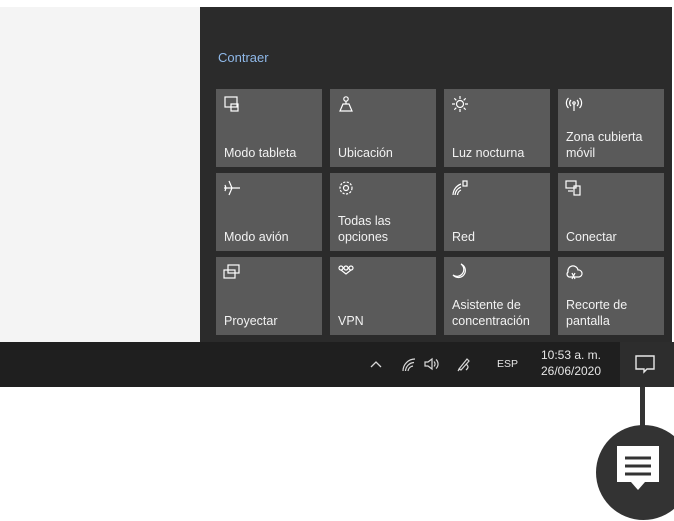  I want to click on clock-time: 10:53 a. m., so click(571, 355).